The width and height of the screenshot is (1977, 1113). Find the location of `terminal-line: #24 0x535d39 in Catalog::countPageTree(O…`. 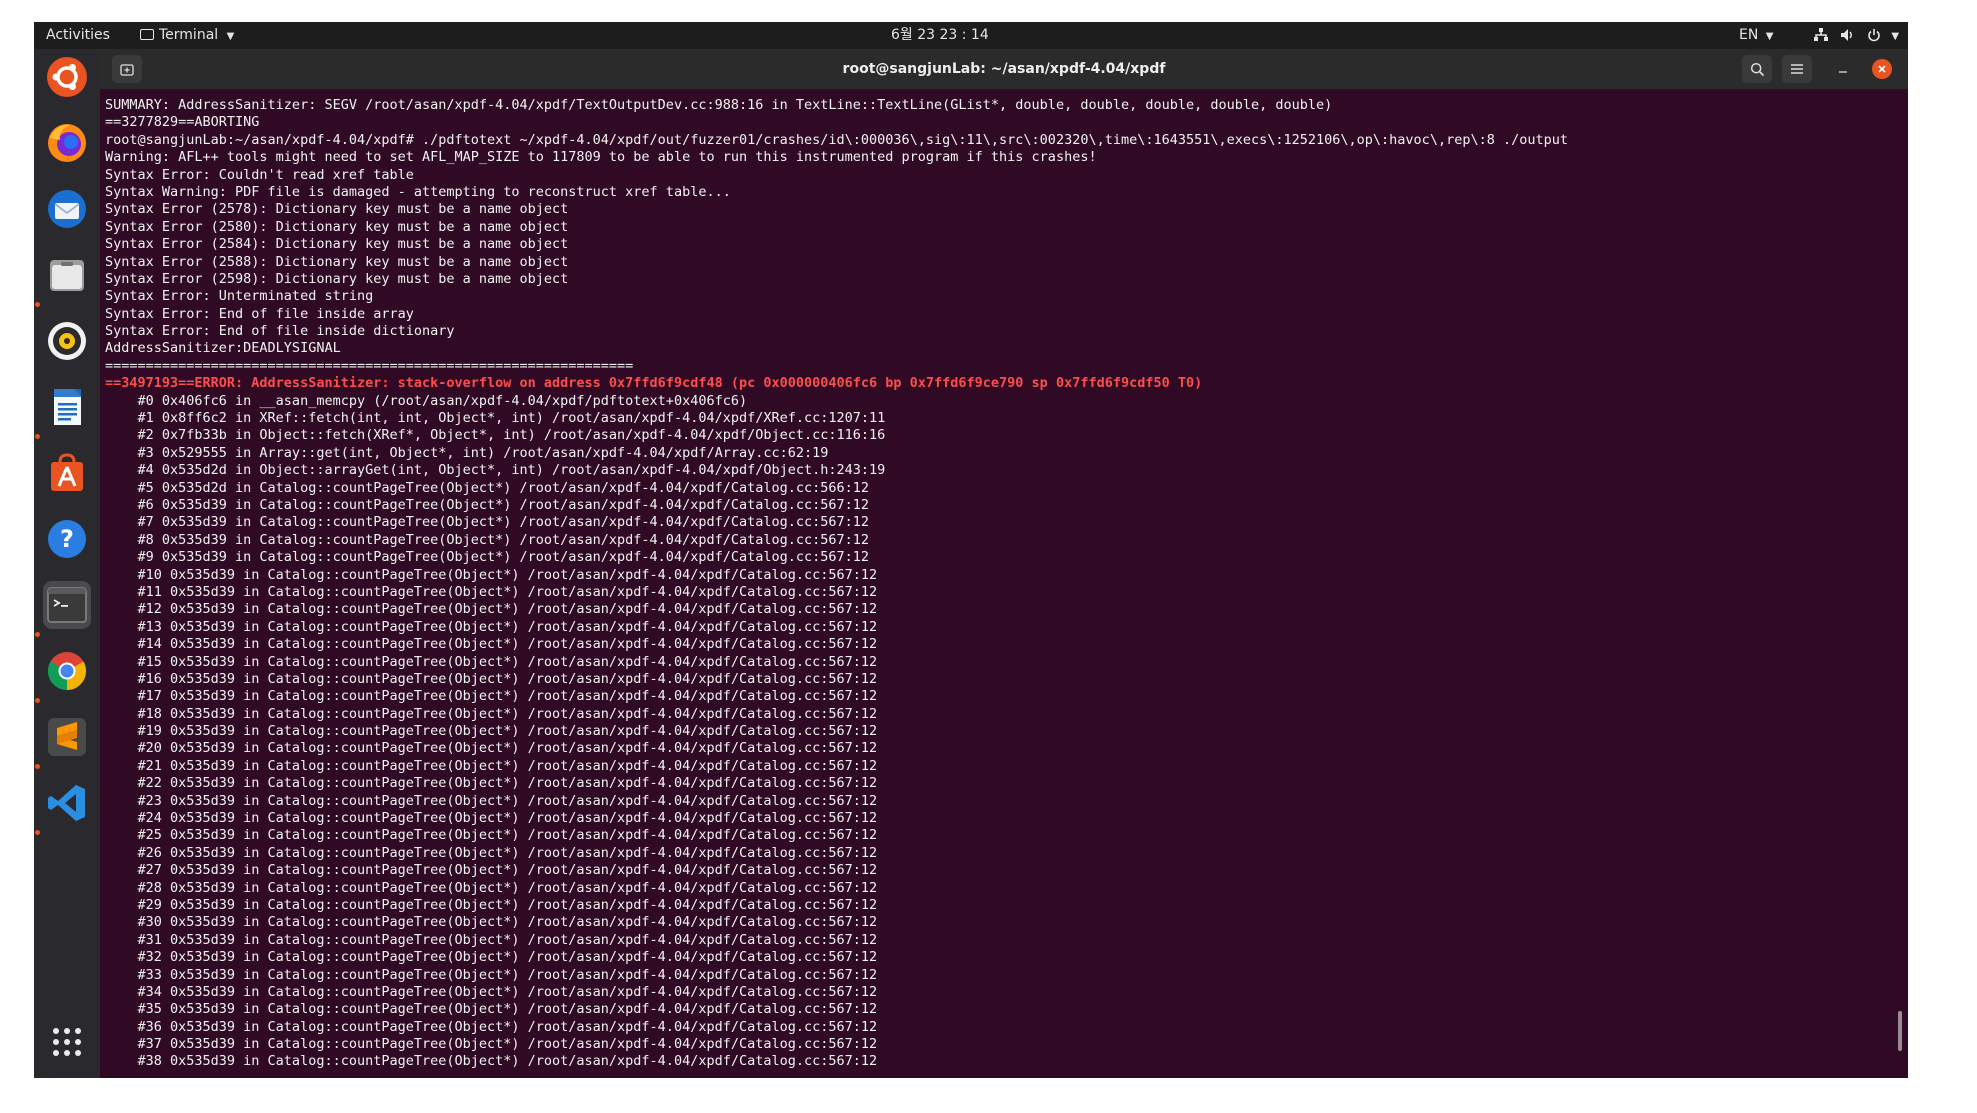

terminal-line: #24 0x535d39 in Catalog::countPageTree(O… is located at coordinates (491, 818).